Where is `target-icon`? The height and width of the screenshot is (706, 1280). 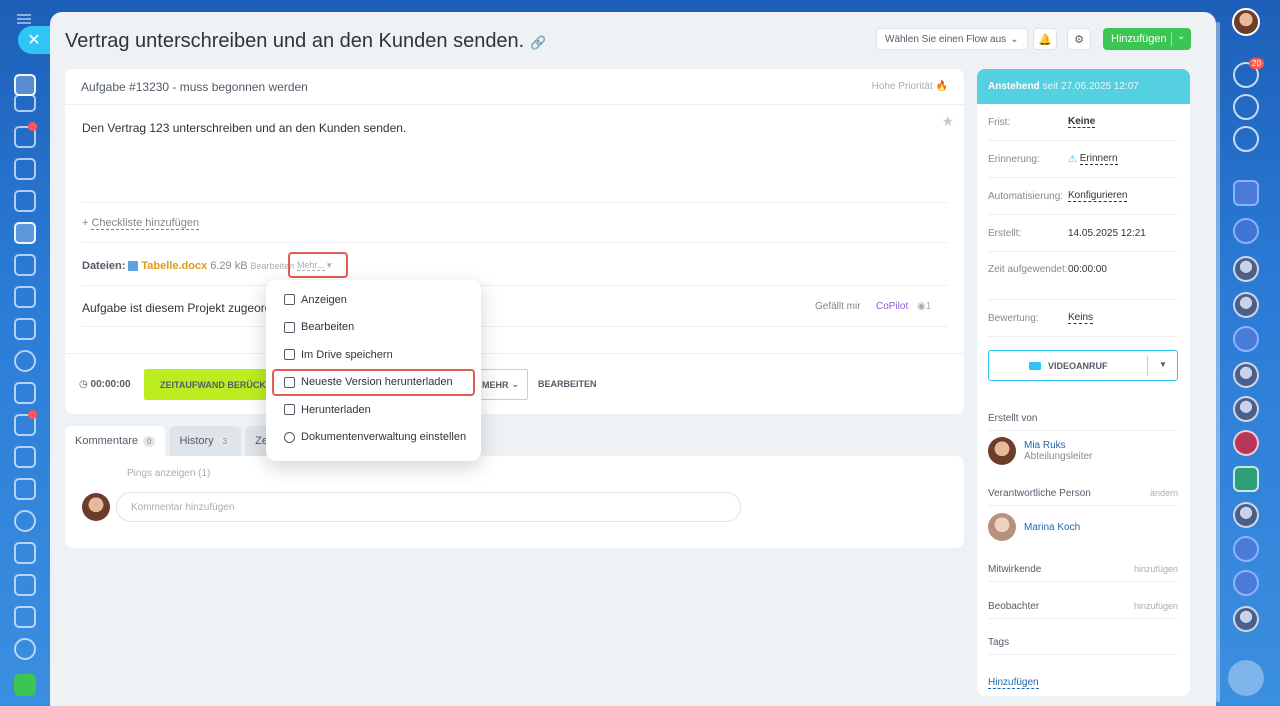 target-icon is located at coordinates (25, 521).